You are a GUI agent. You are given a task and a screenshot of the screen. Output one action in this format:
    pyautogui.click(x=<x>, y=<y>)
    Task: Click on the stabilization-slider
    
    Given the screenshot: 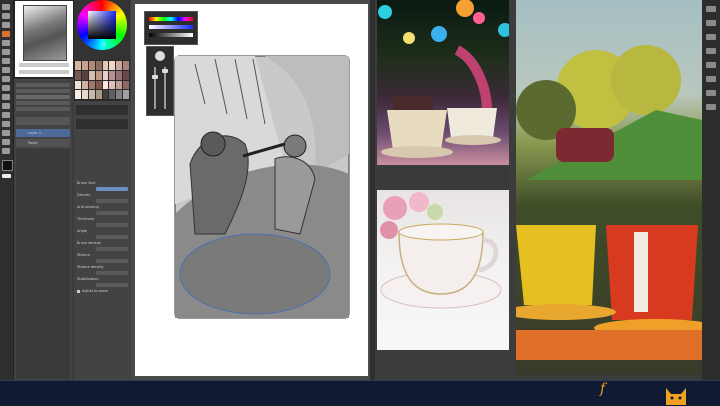 What is the action you would take?
    pyautogui.click(x=112, y=285)
    